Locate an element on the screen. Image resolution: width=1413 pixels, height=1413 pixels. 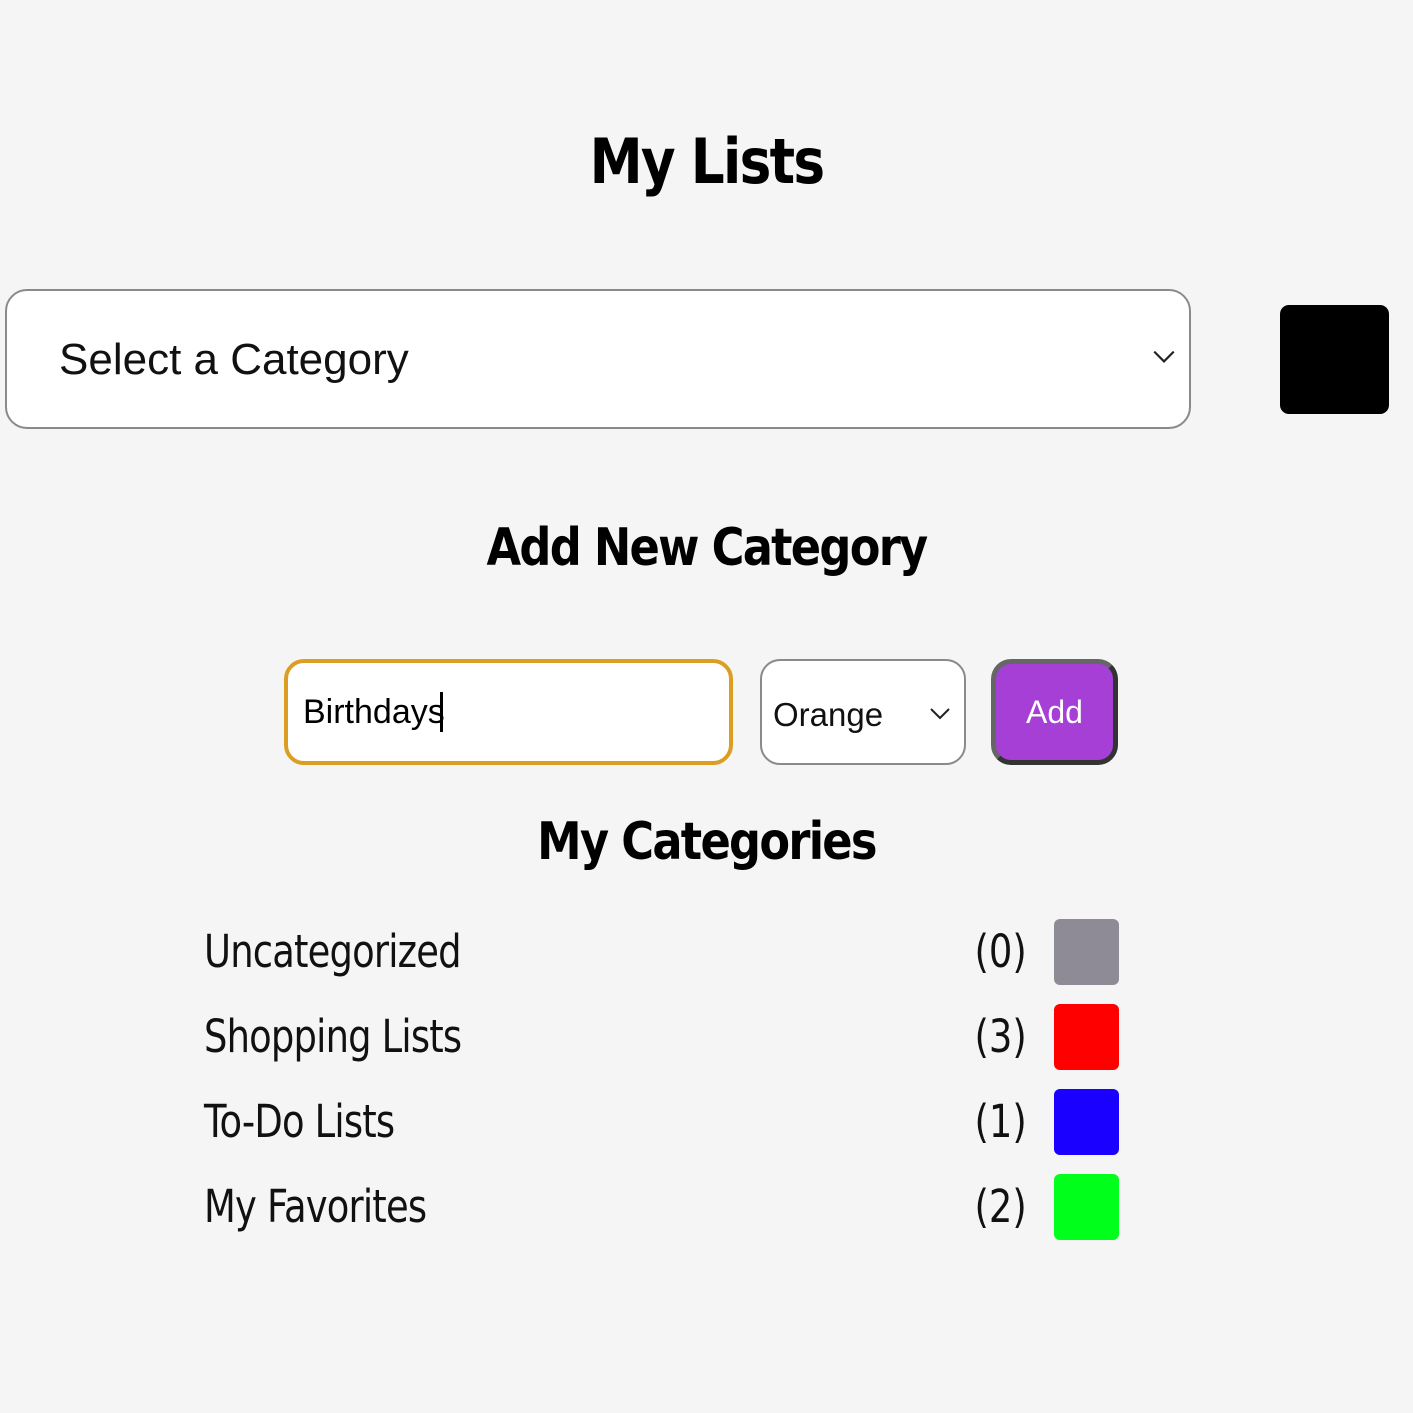
category-name: Uncategorized is located at coordinates (333, 951).